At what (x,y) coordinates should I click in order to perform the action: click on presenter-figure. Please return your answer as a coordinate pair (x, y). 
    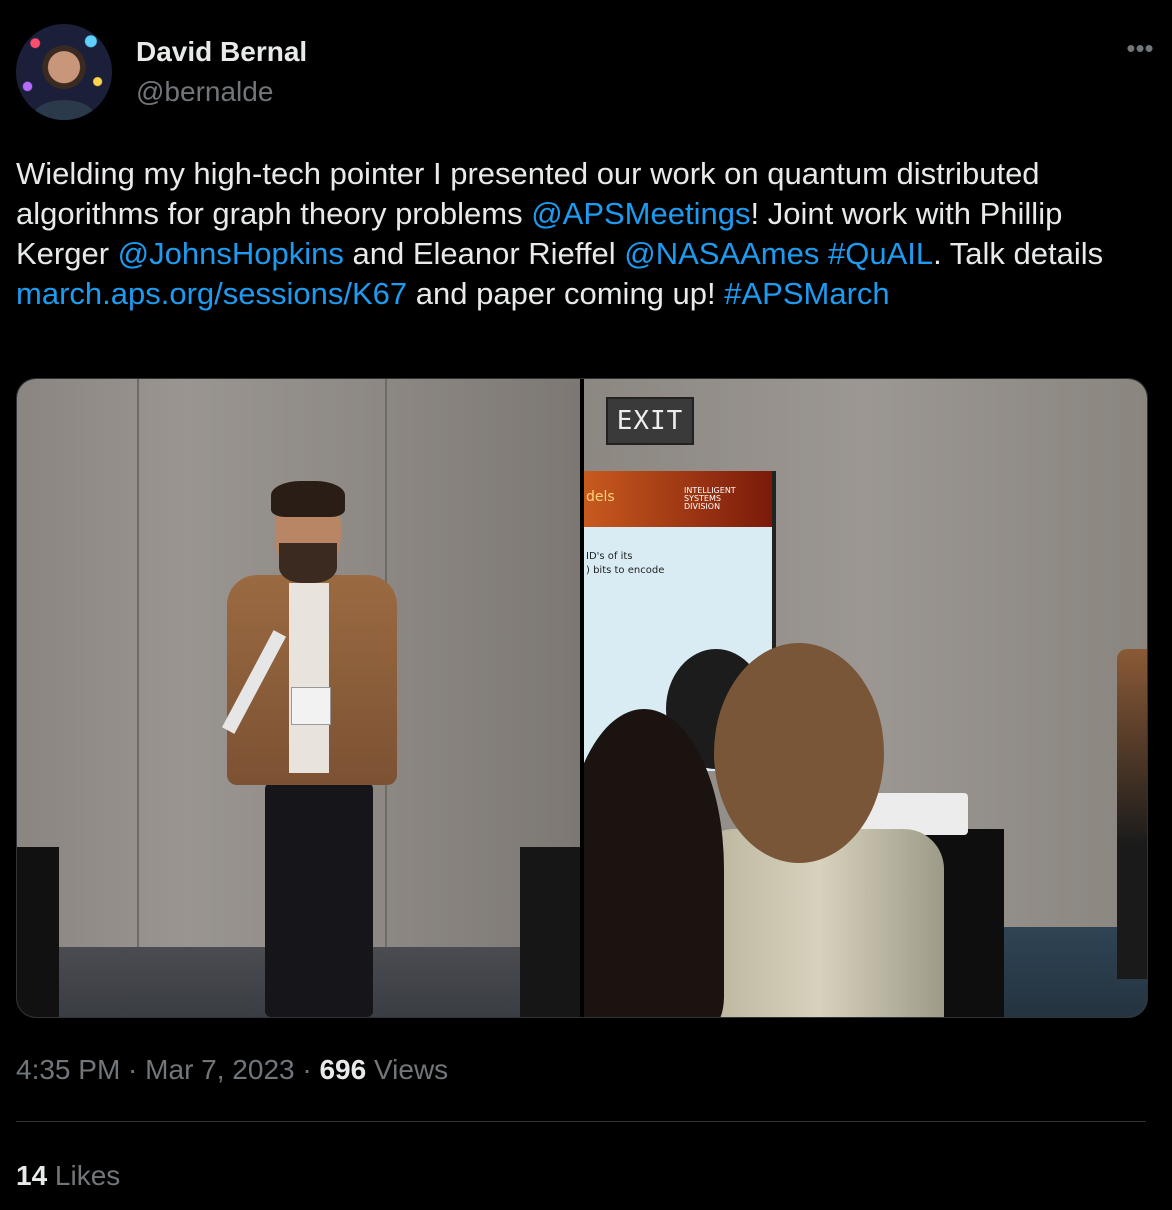
    Looking at the image, I should click on (302, 749).